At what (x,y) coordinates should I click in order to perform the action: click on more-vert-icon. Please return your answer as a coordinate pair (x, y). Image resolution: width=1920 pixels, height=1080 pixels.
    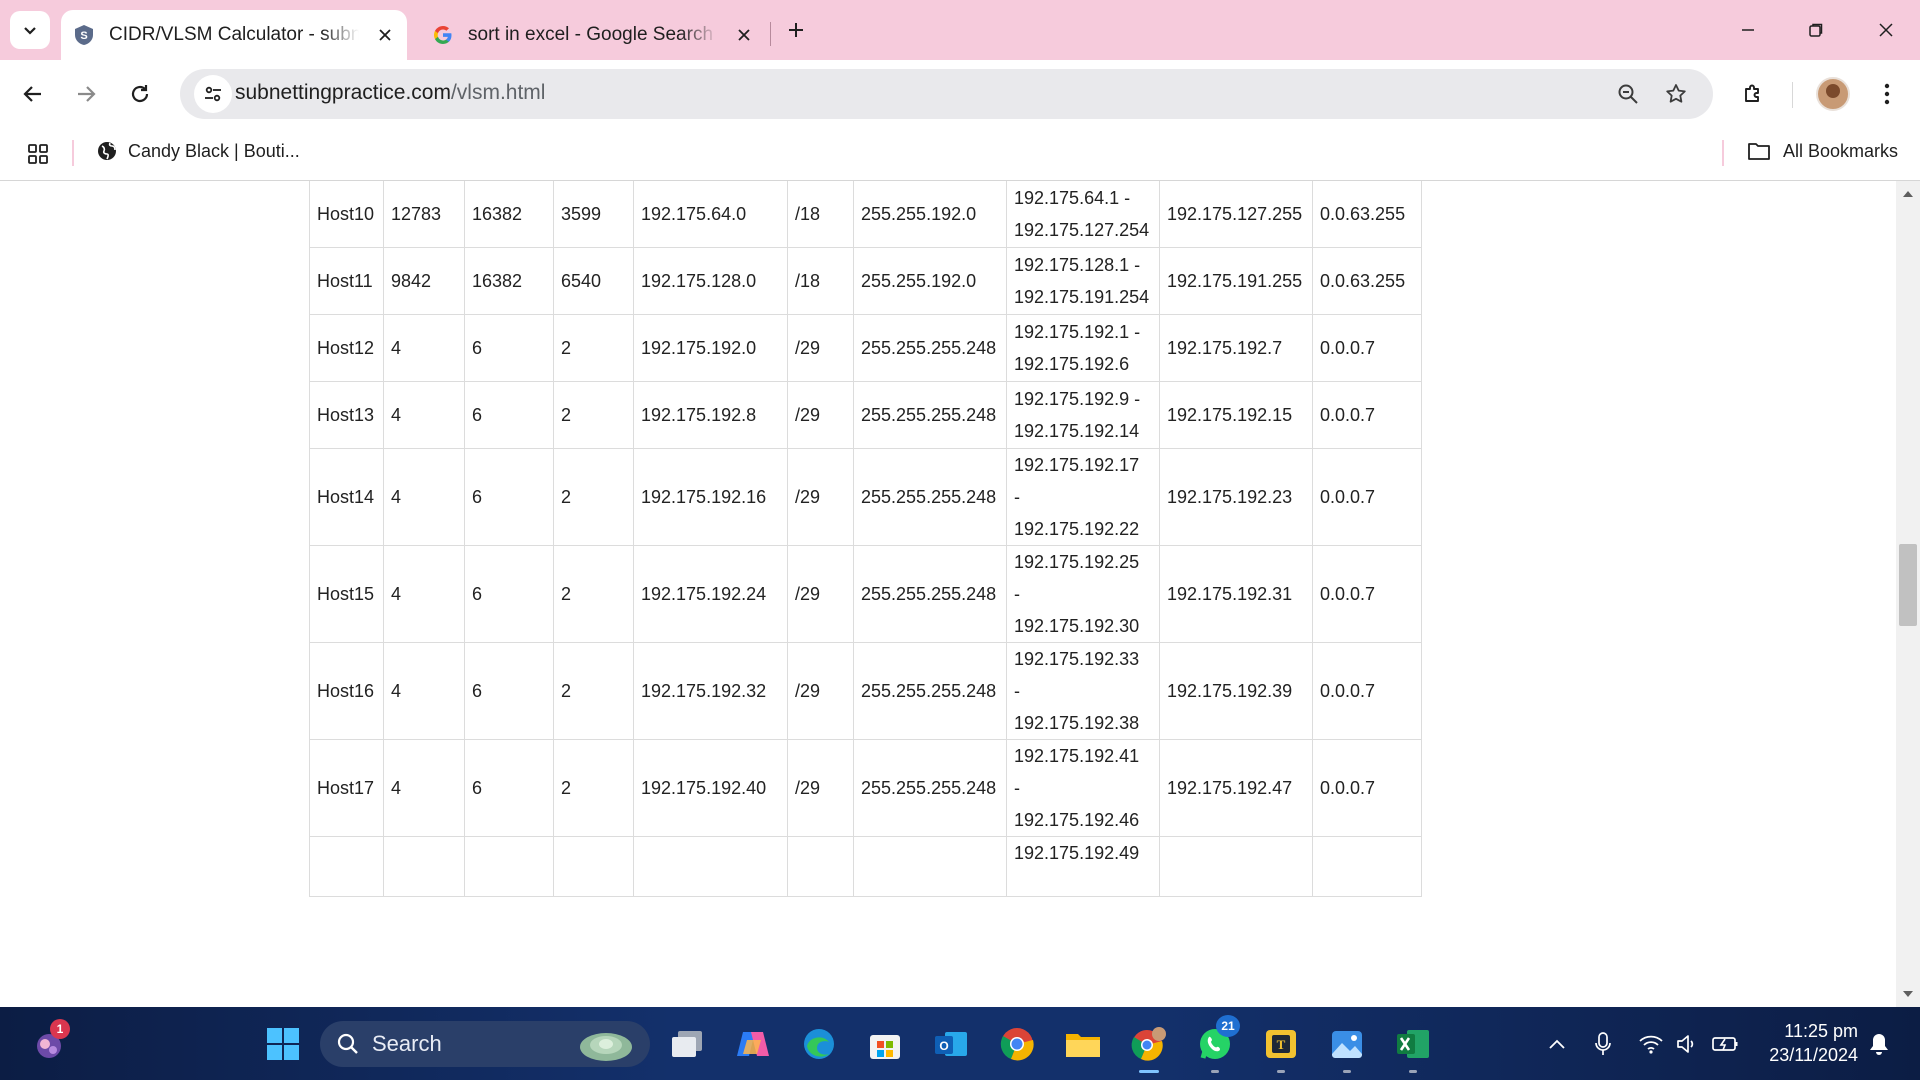
    Looking at the image, I should click on (1887, 94).